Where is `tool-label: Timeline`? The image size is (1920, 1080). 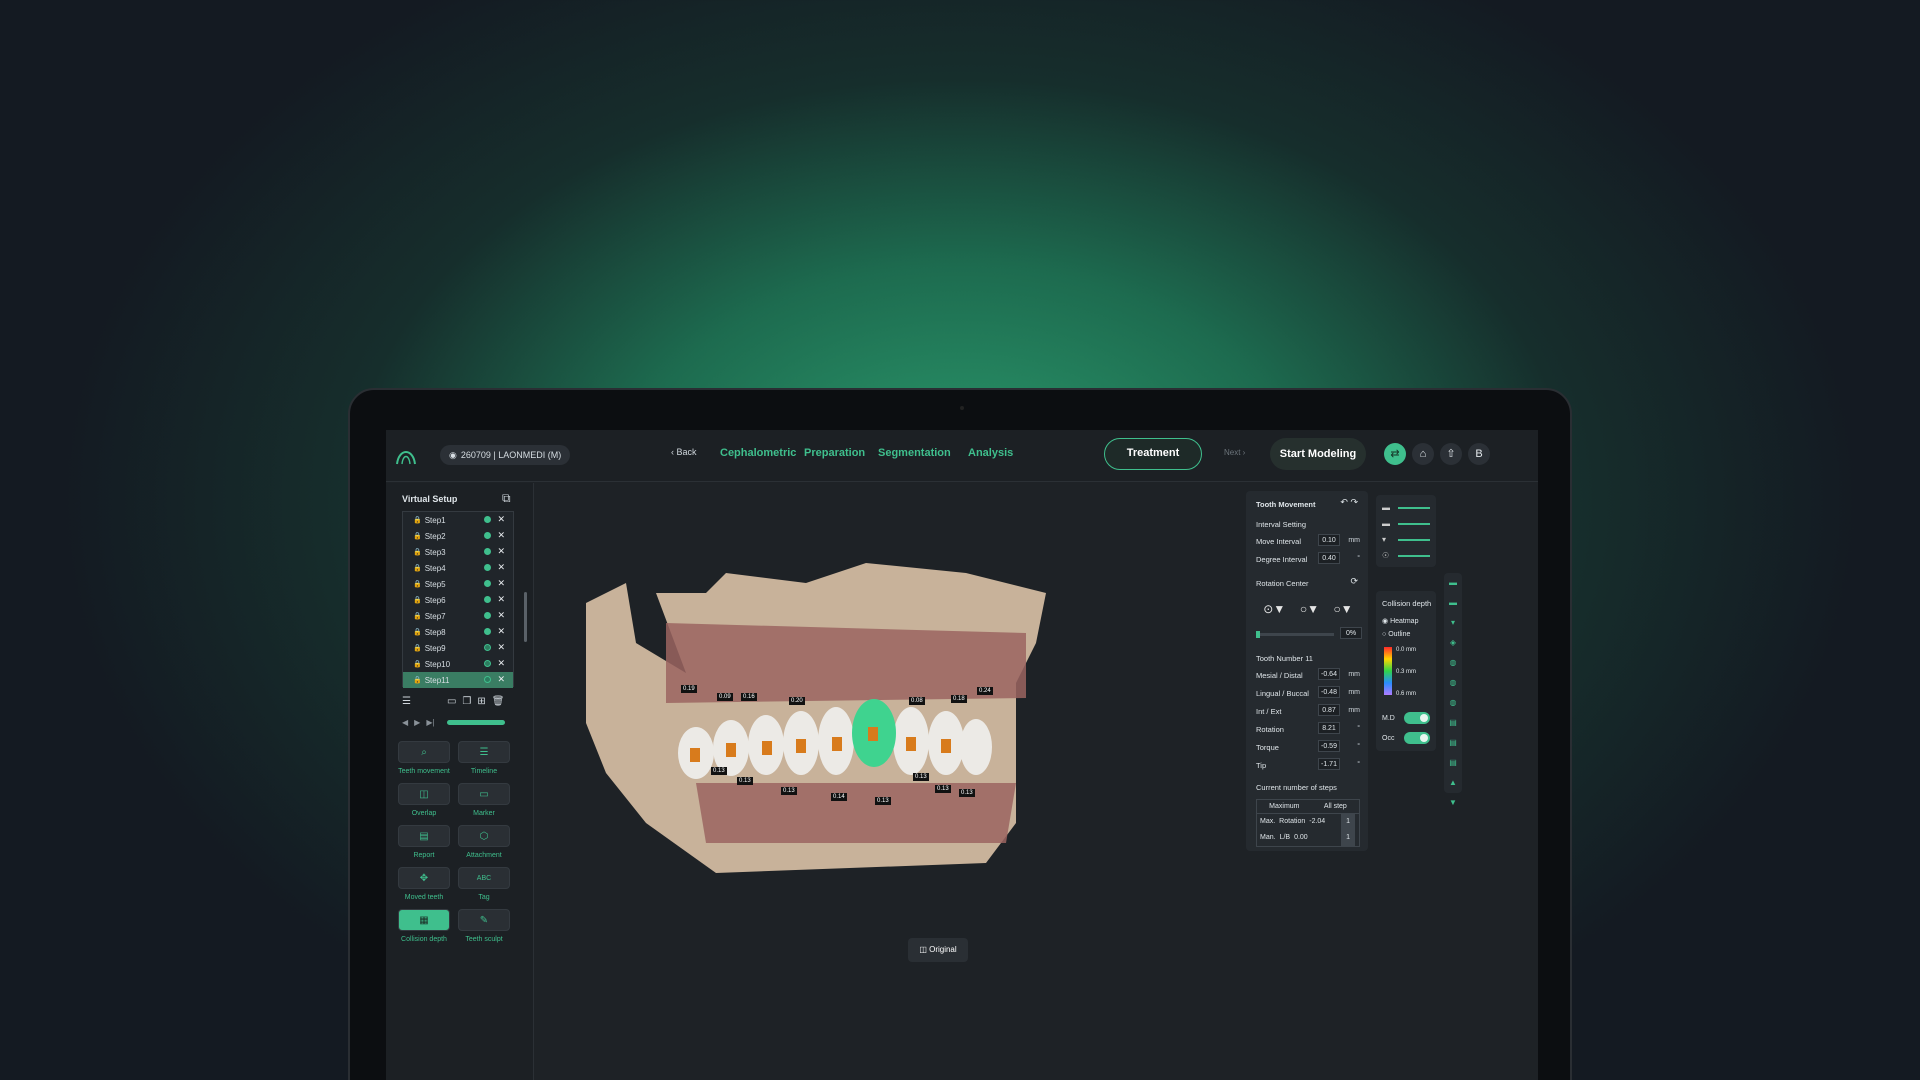
tool-label: Timeline is located at coordinates (484, 771).